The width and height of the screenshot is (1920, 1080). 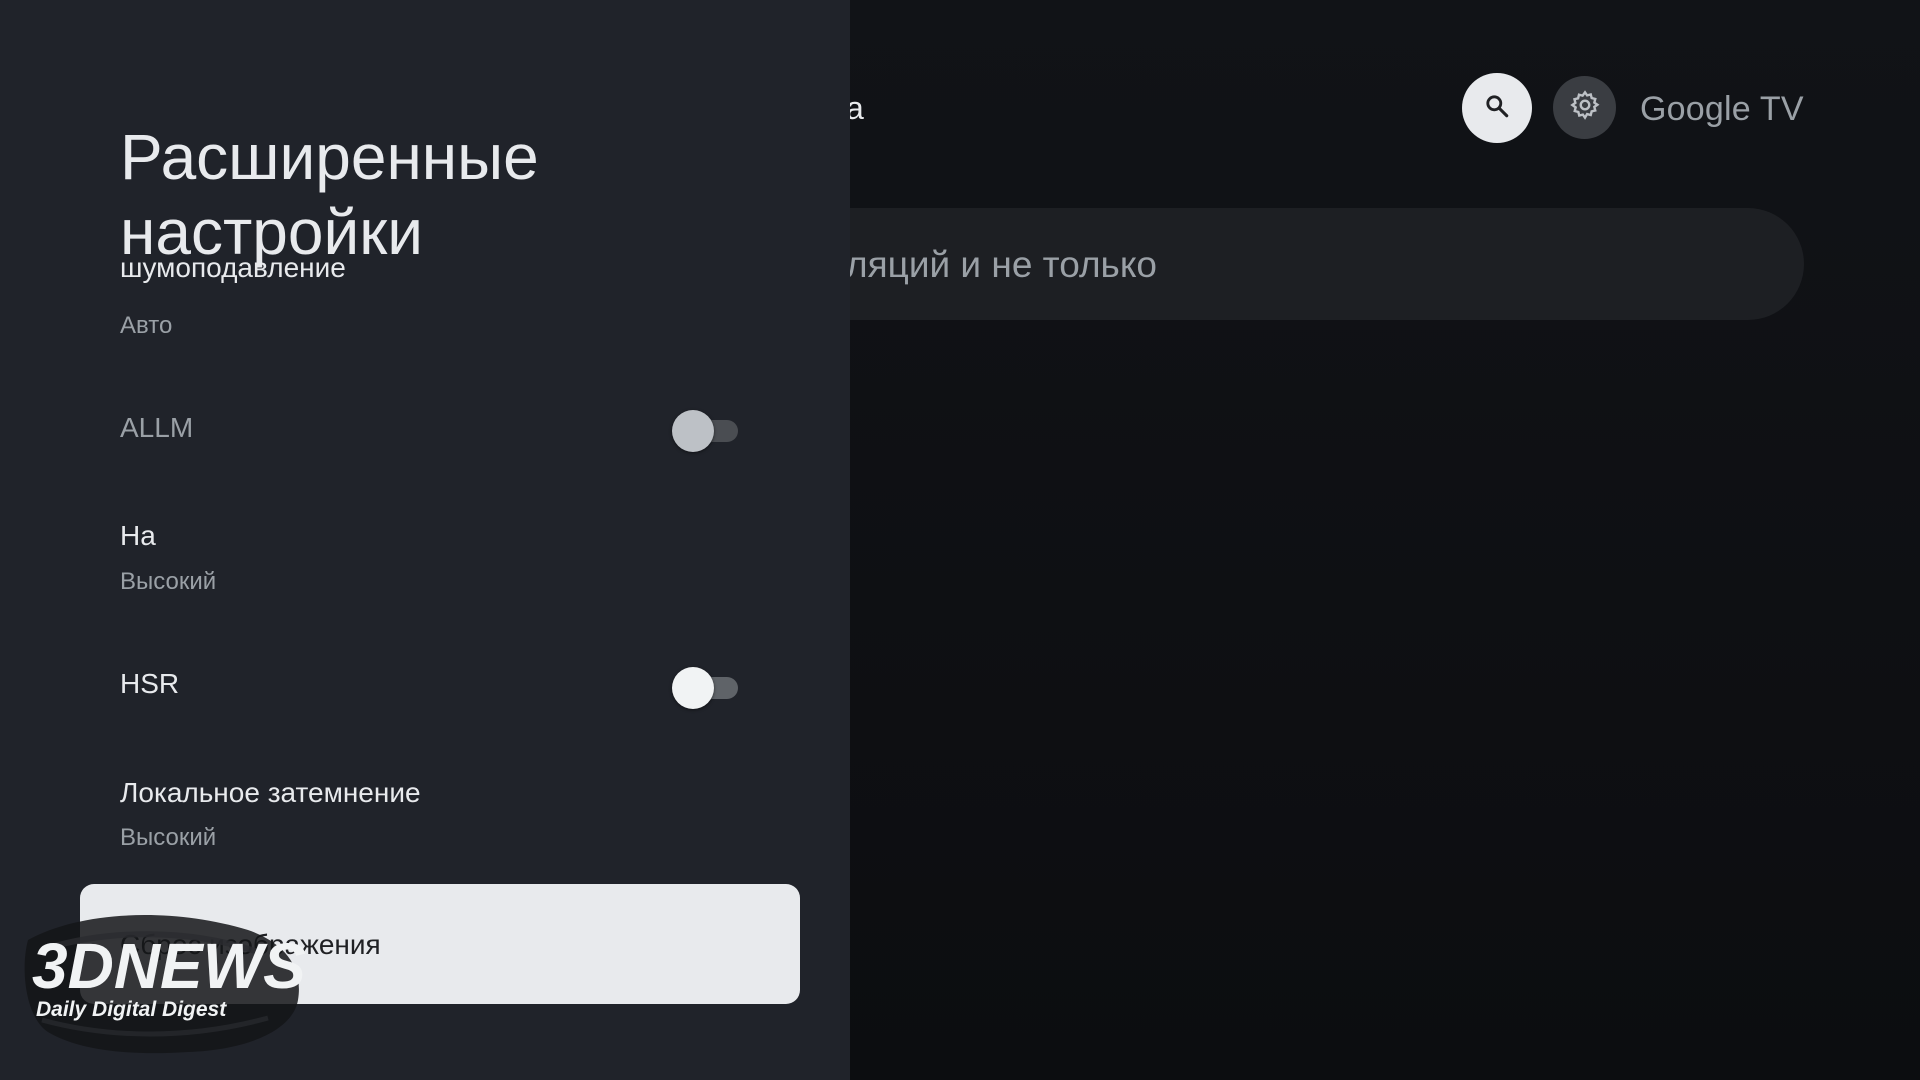 What do you see at coordinates (157, 427) in the screenshot?
I see `settings-item-title: ALLM` at bounding box center [157, 427].